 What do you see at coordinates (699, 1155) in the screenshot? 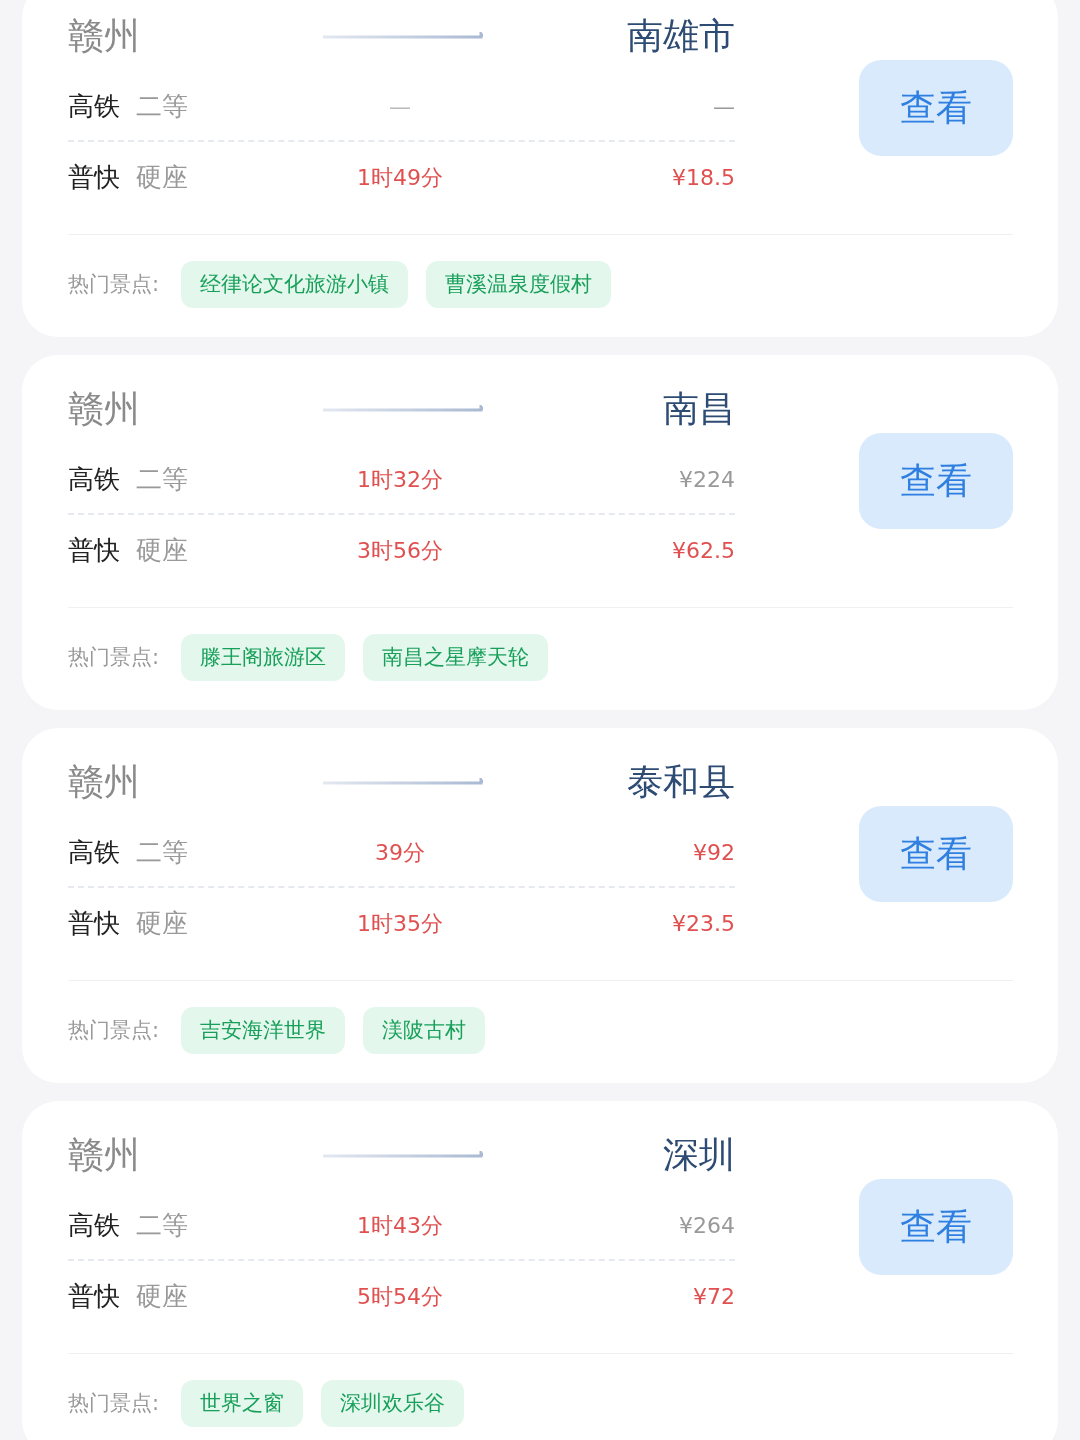
I see `destination-city: 深圳` at bounding box center [699, 1155].